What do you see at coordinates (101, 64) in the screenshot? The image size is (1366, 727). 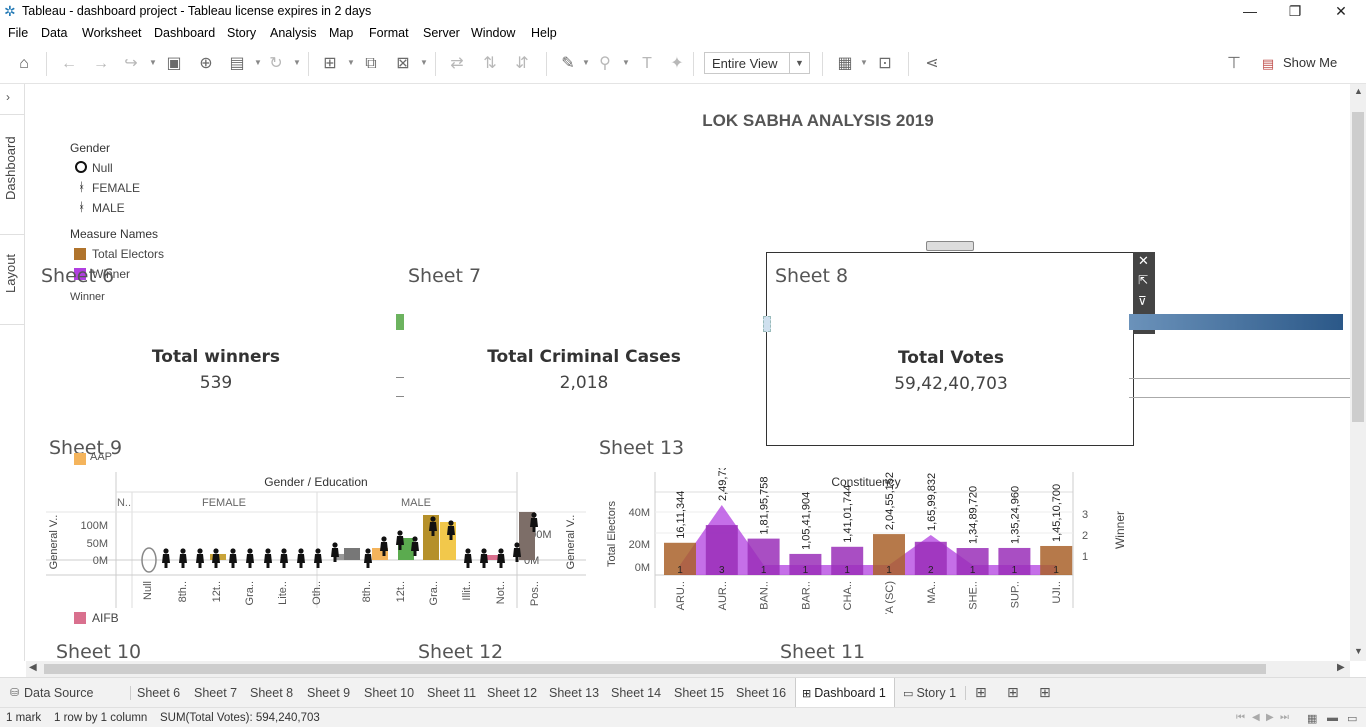 I see `redo-icon: →` at bounding box center [101, 64].